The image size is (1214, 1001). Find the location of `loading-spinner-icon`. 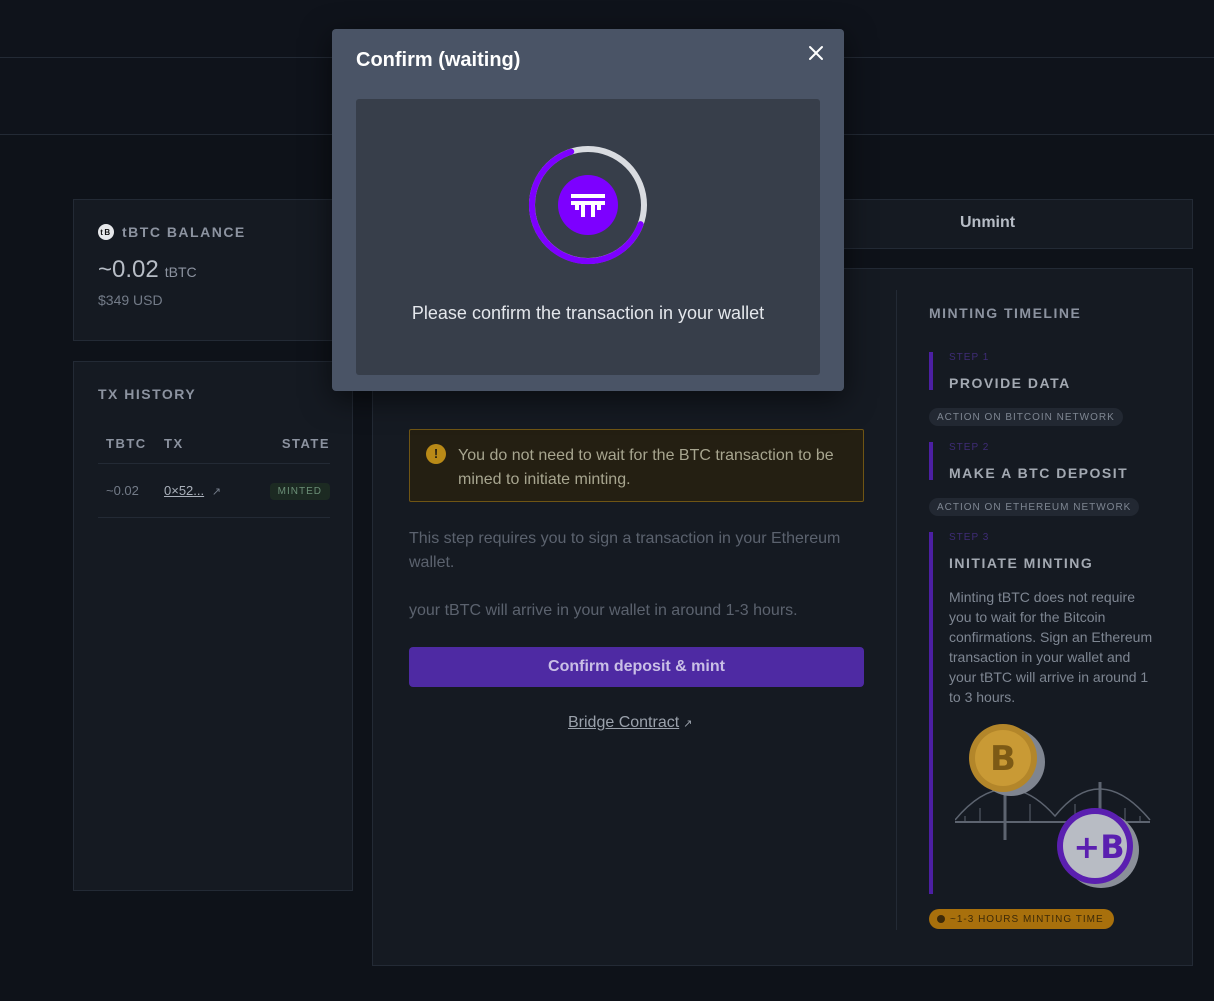

loading-spinner-icon is located at coordinates (588, 205).